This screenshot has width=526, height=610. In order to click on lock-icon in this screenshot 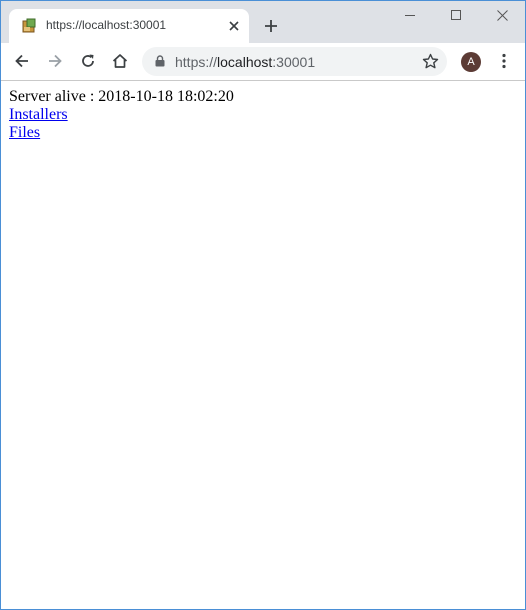, I will do `click(160, 61)`.